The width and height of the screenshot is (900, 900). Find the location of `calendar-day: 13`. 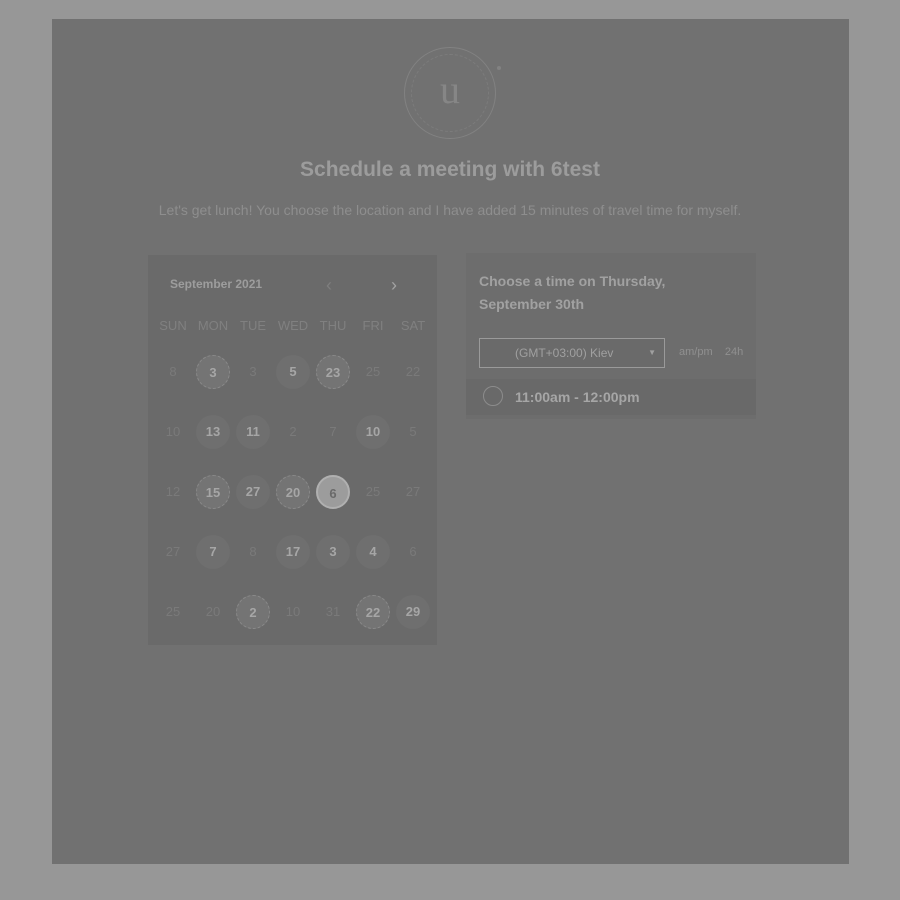

calendar-day: 13 is located at coordinates (213, 432).